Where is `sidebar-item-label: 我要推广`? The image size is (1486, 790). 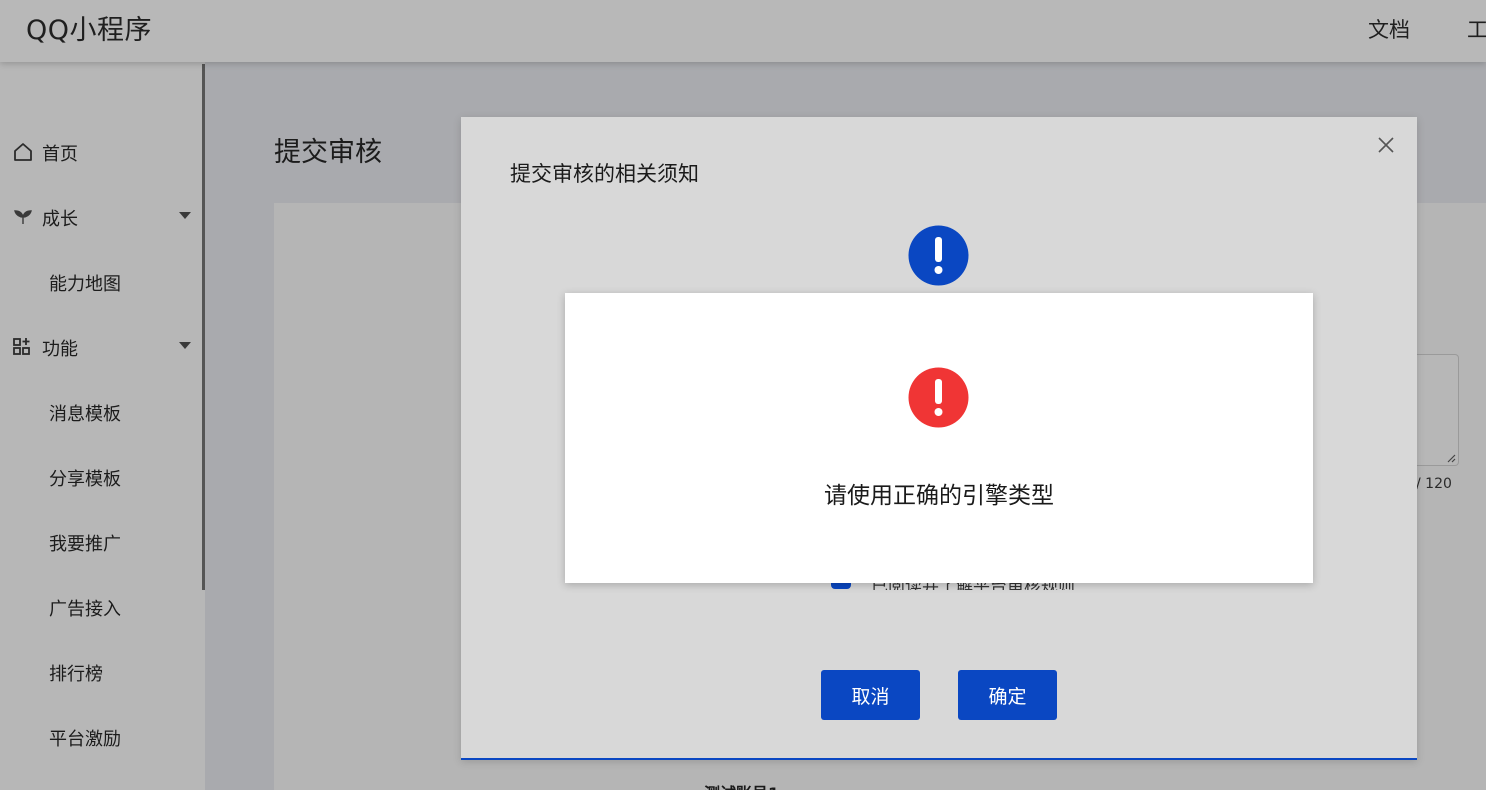
sidebar-item-label: 我要推广 is located at coordinates (85, 544).